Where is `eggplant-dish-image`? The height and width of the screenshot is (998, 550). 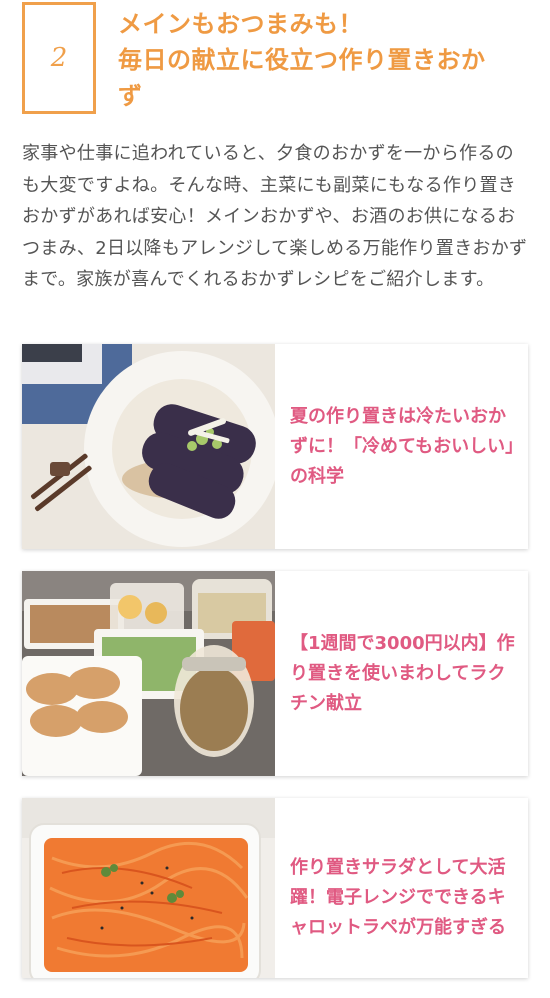
eggplant-dish-image is located at coordinates (148, 446).